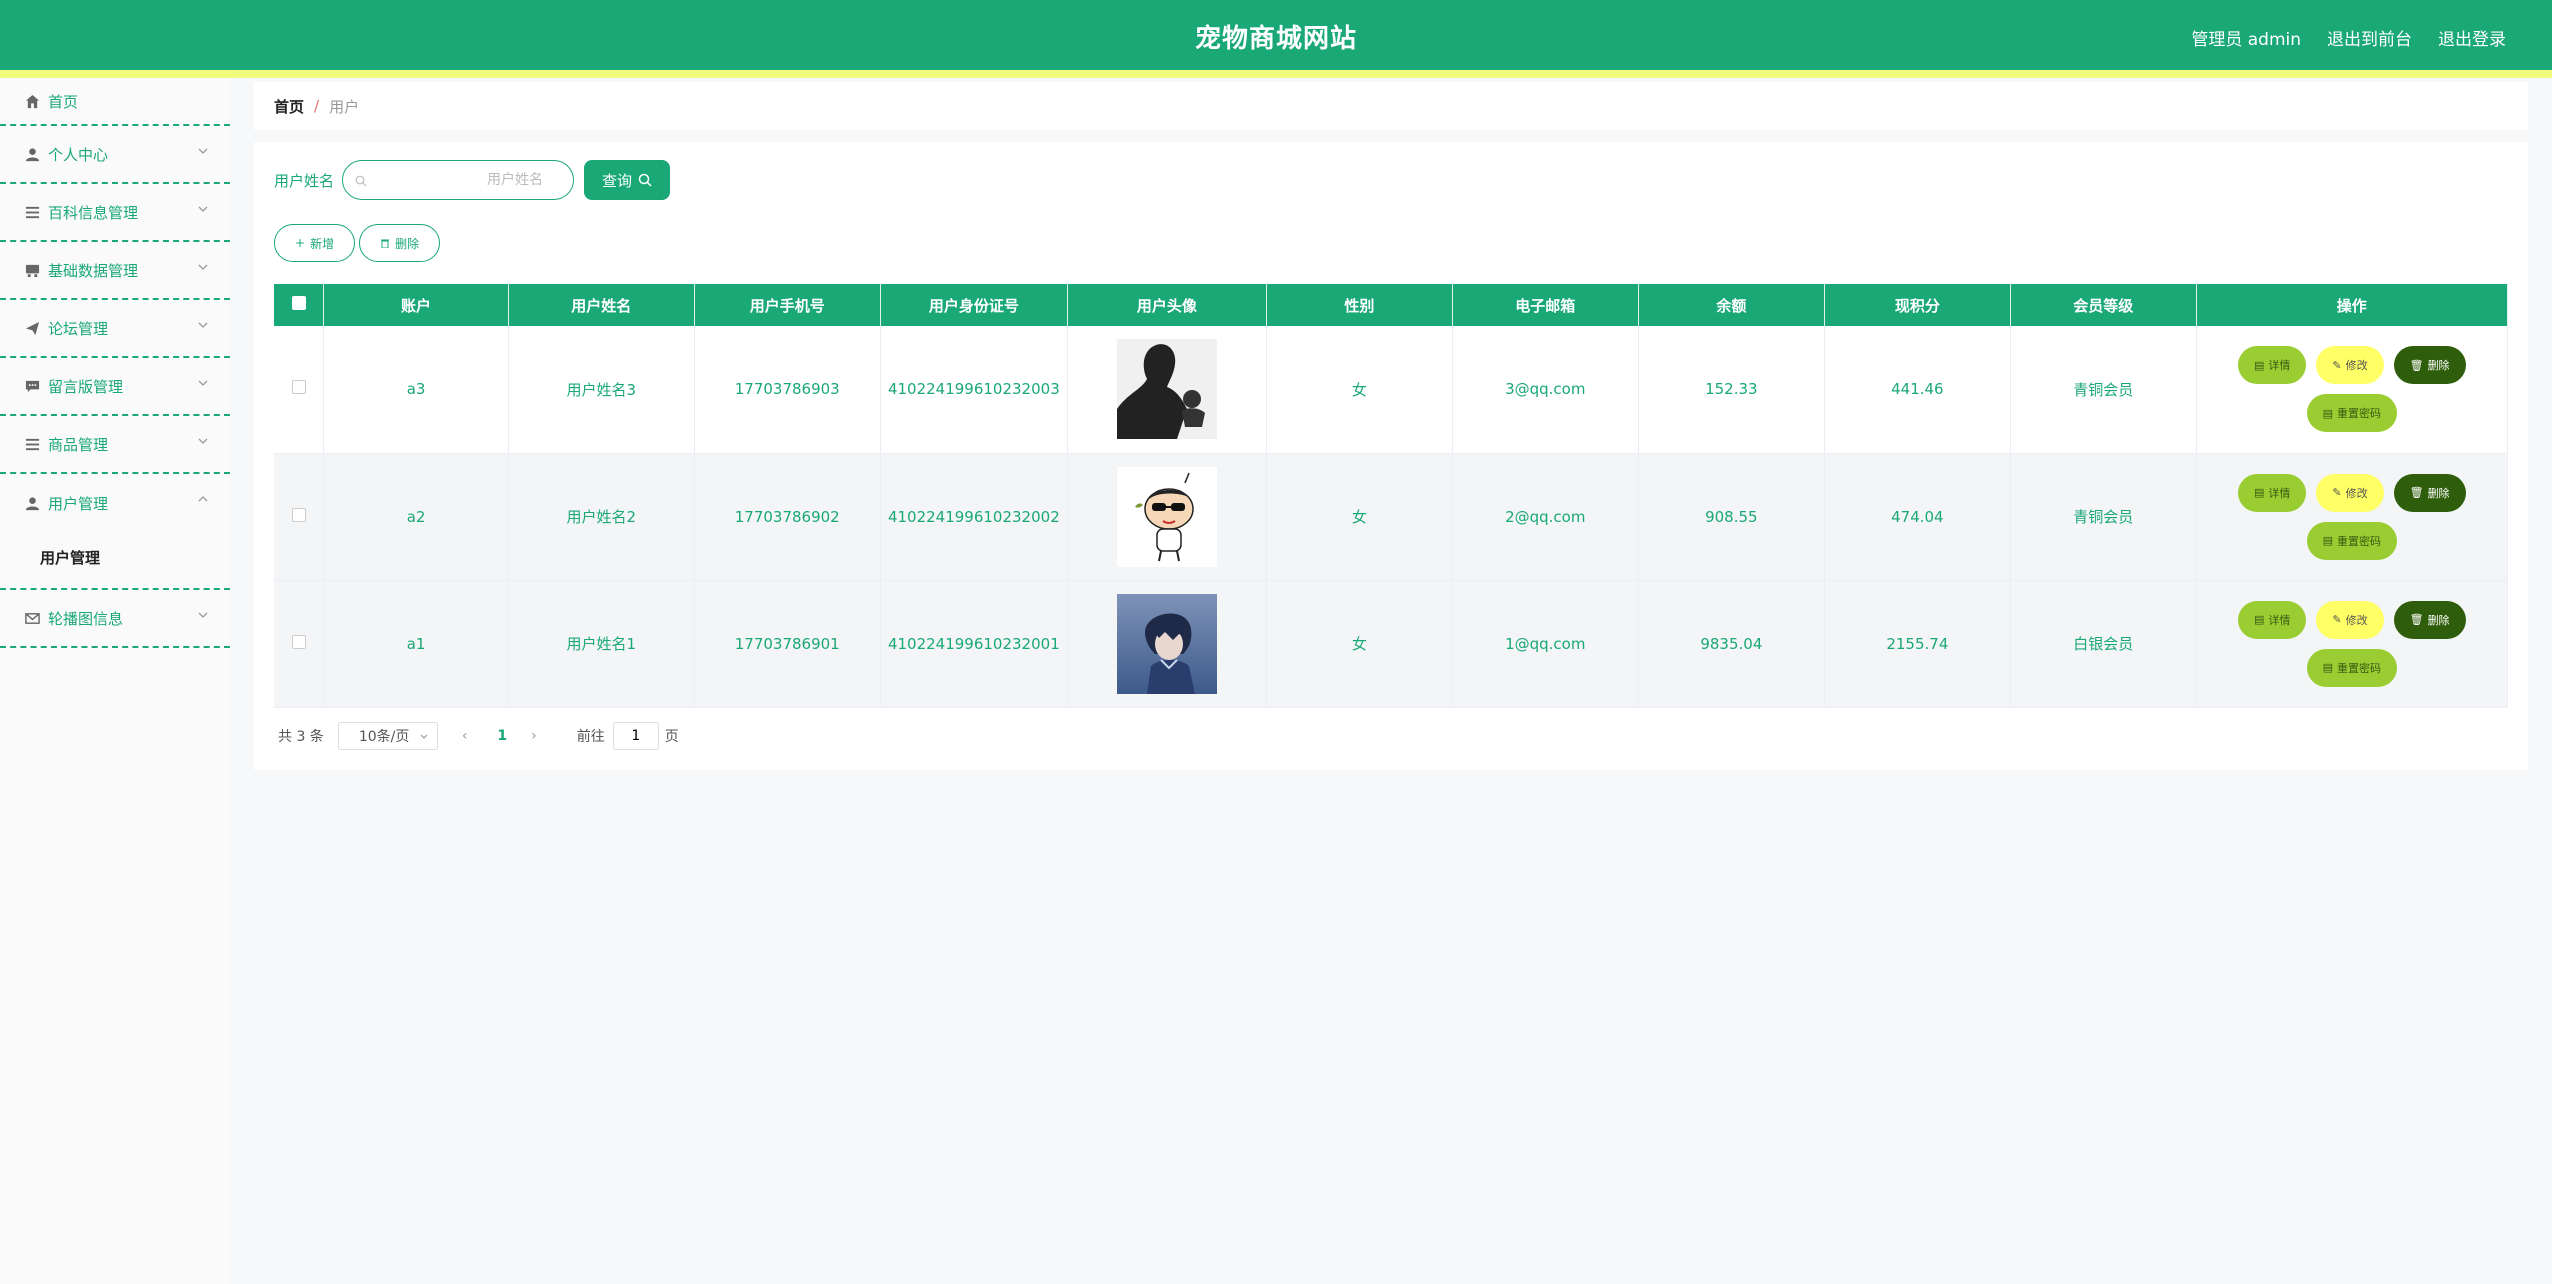 This screenshot has width=2552, height=1284. I want to click on search-label: 用户姓名, so click(304, 180).